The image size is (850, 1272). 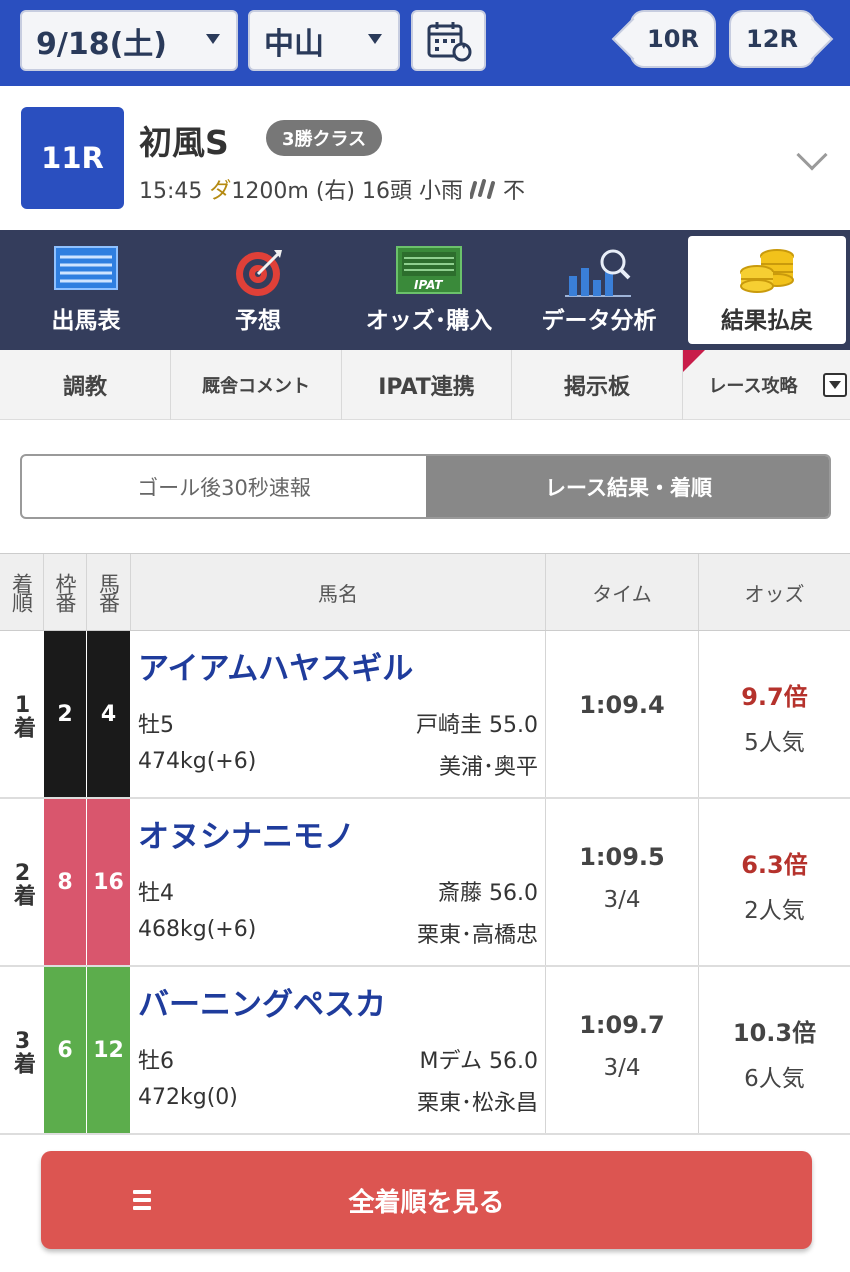 I want to click on horse-number: 4, so click(x=108, y=714).